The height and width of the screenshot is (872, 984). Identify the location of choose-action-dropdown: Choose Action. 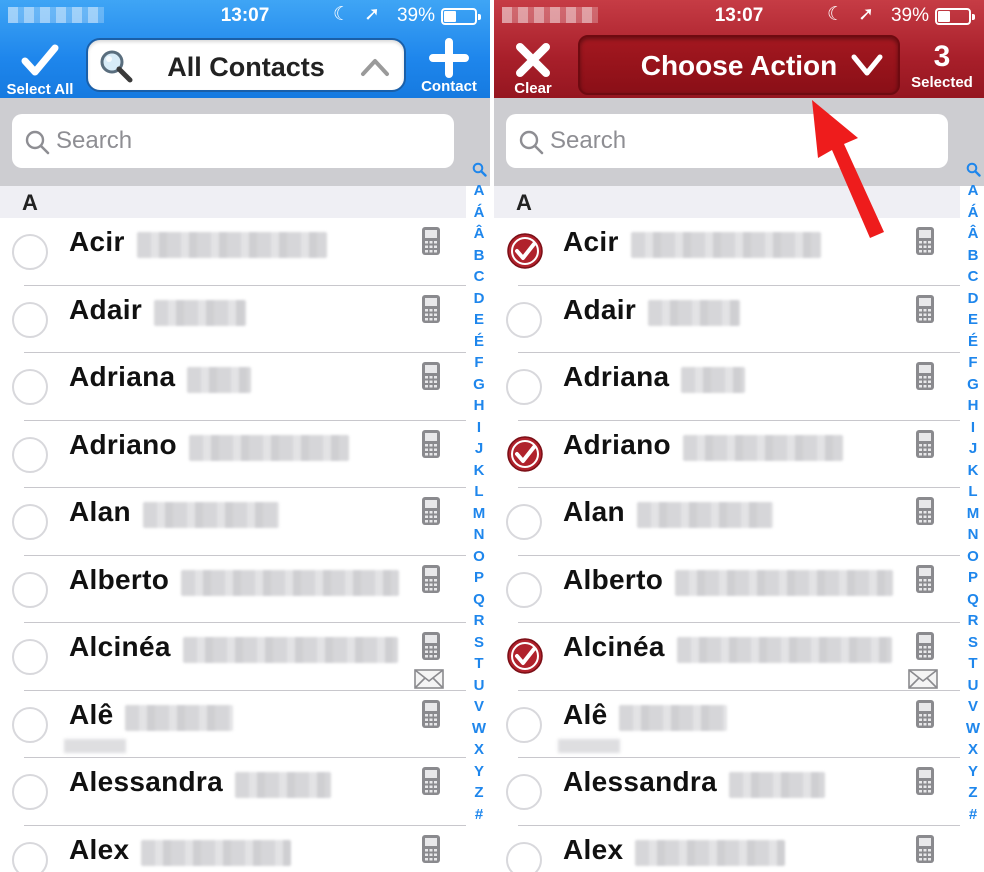
(739, 65).